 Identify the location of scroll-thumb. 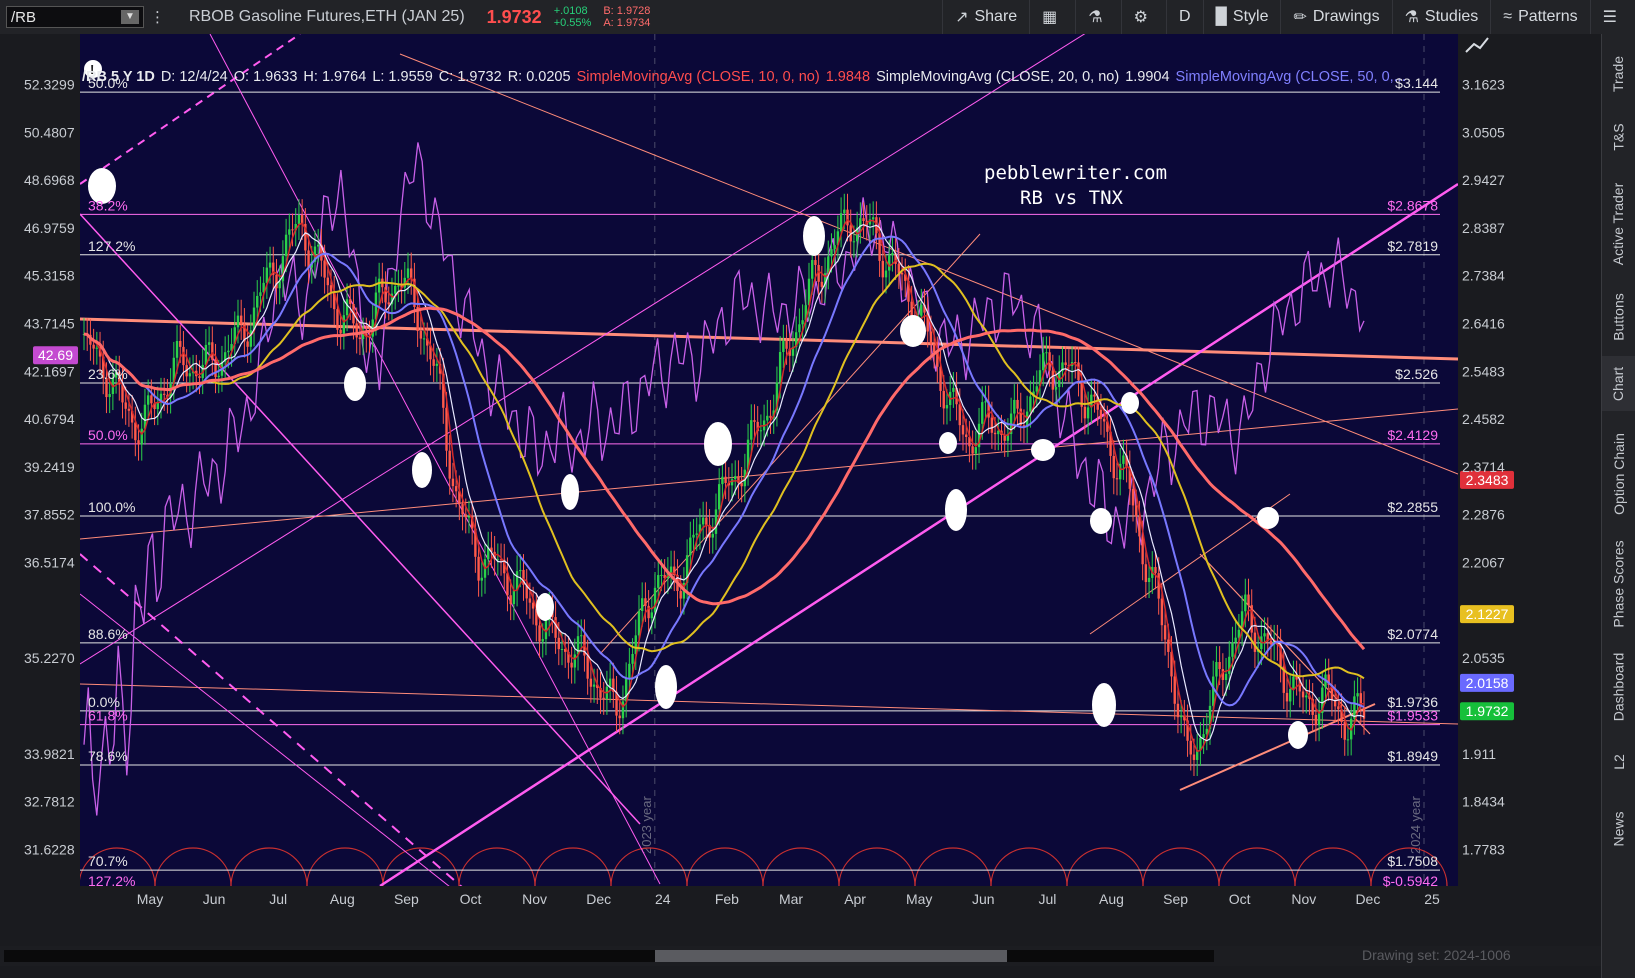
(831, 956).